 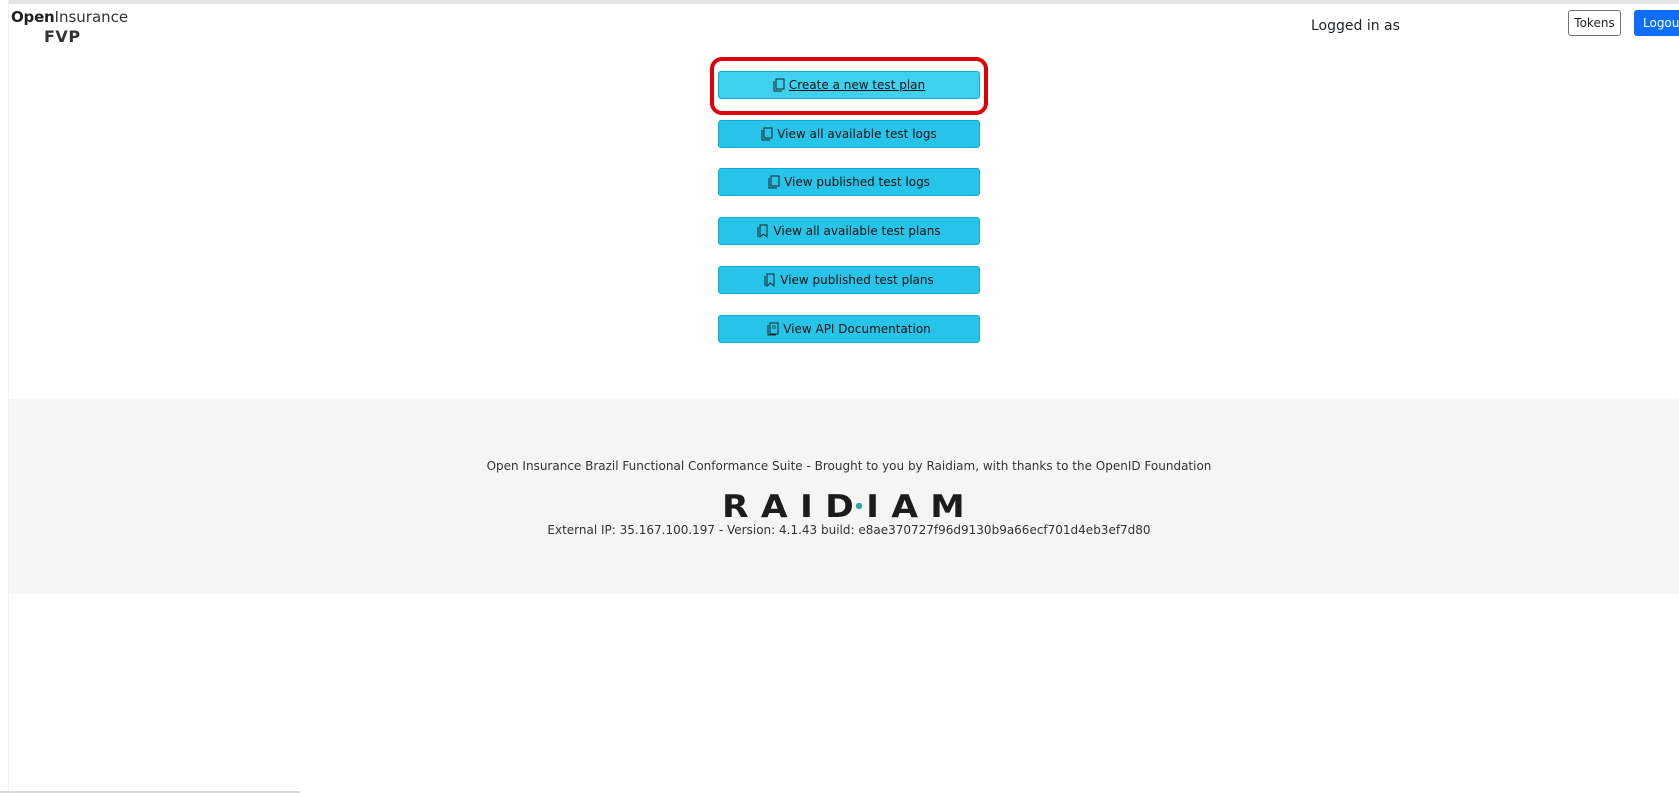 I want to click on raidiam-logo: RAIDIAM, so click(x=849, y=505).